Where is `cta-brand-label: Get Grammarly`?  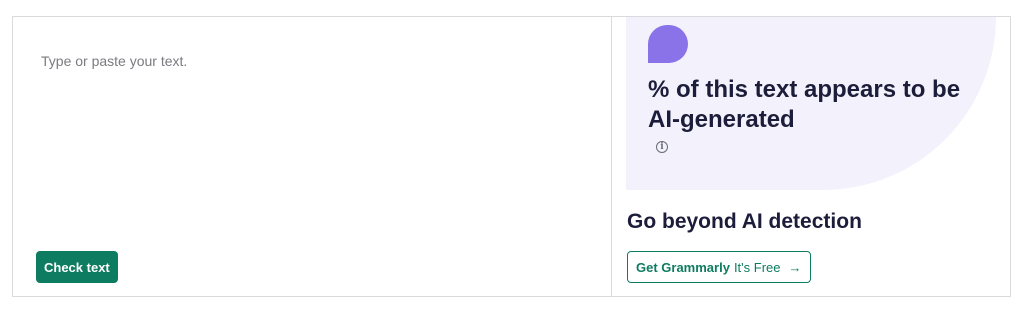
cta-brand-label: Get Grammarly is located at coordinates (683, 267).